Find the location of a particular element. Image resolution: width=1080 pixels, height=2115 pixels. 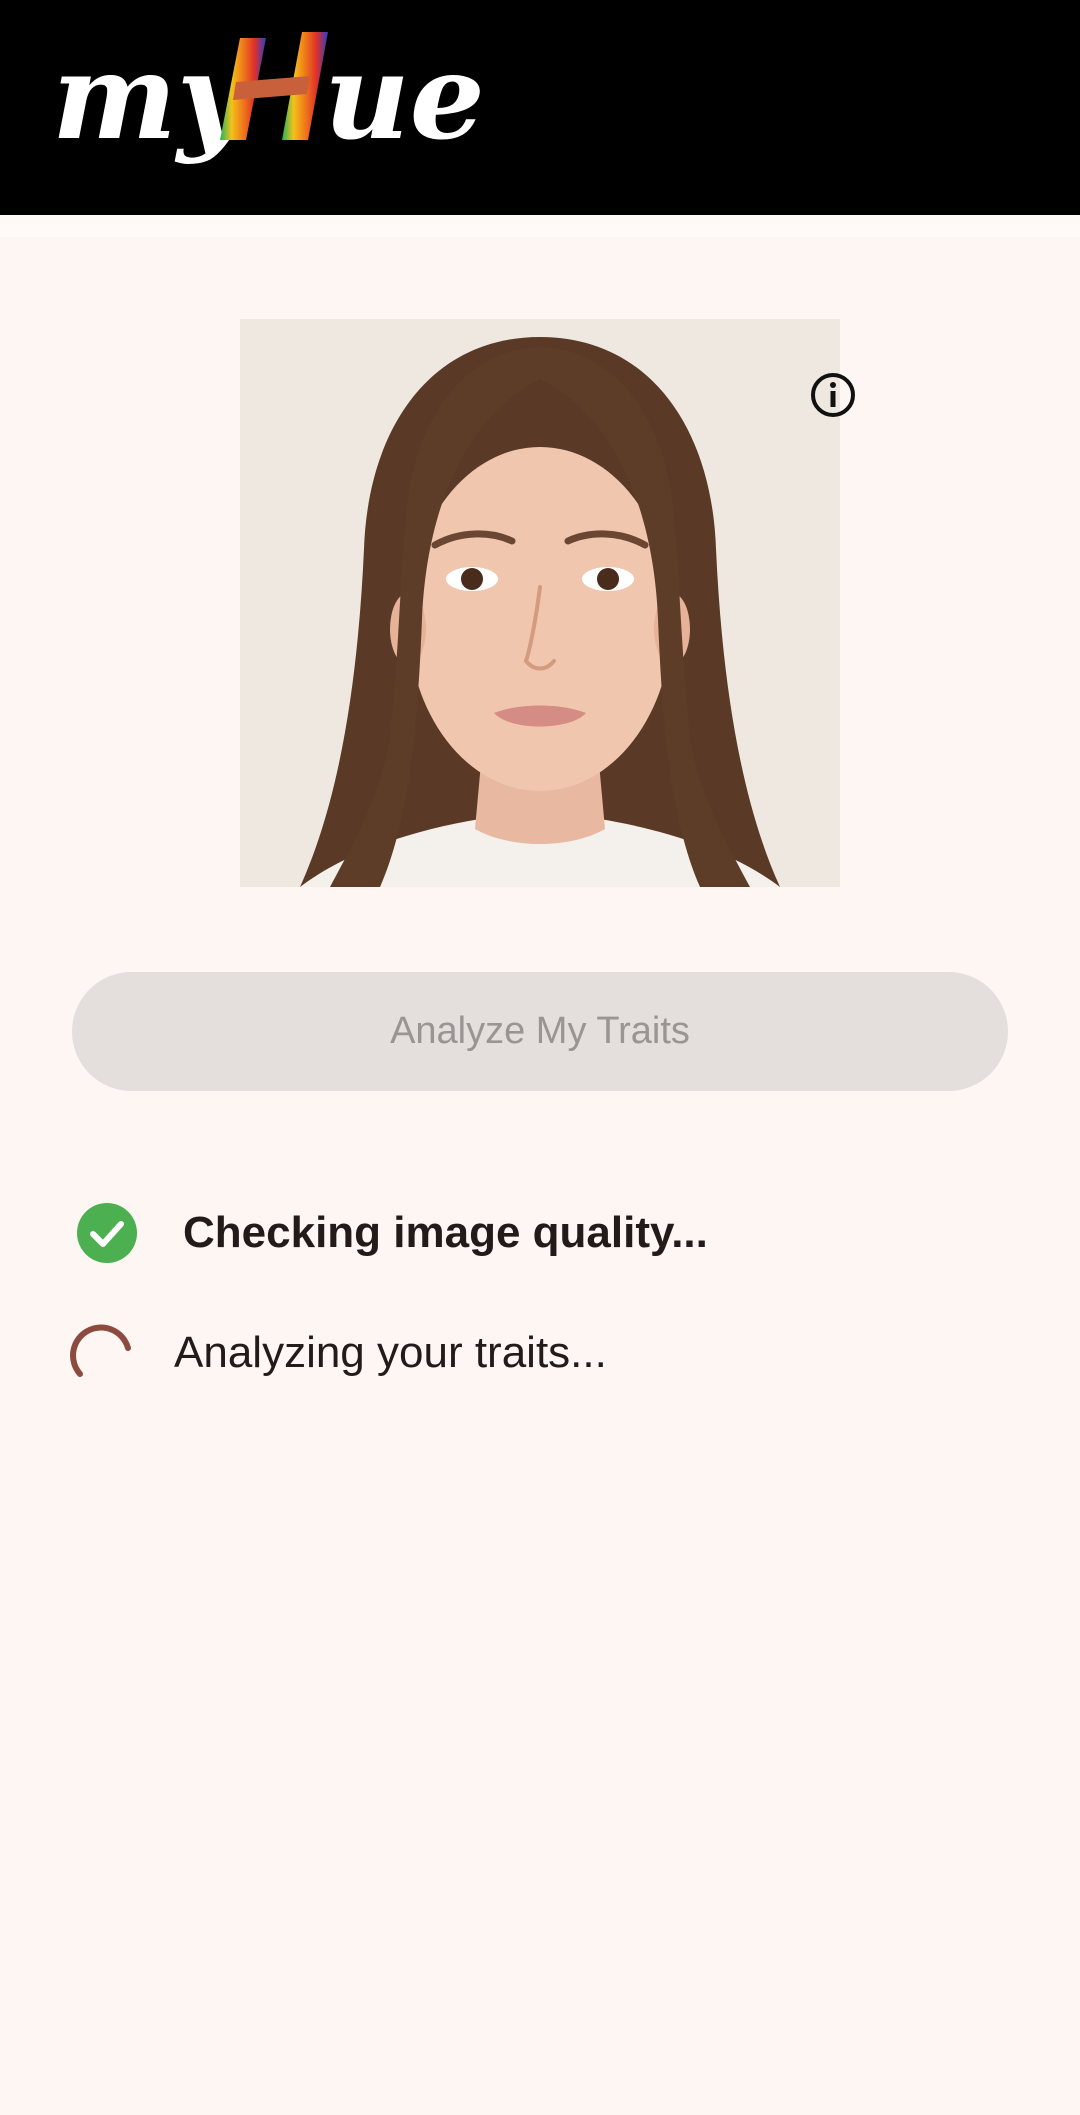

myhue-logo: my ue is located at coordinates (268, 96).